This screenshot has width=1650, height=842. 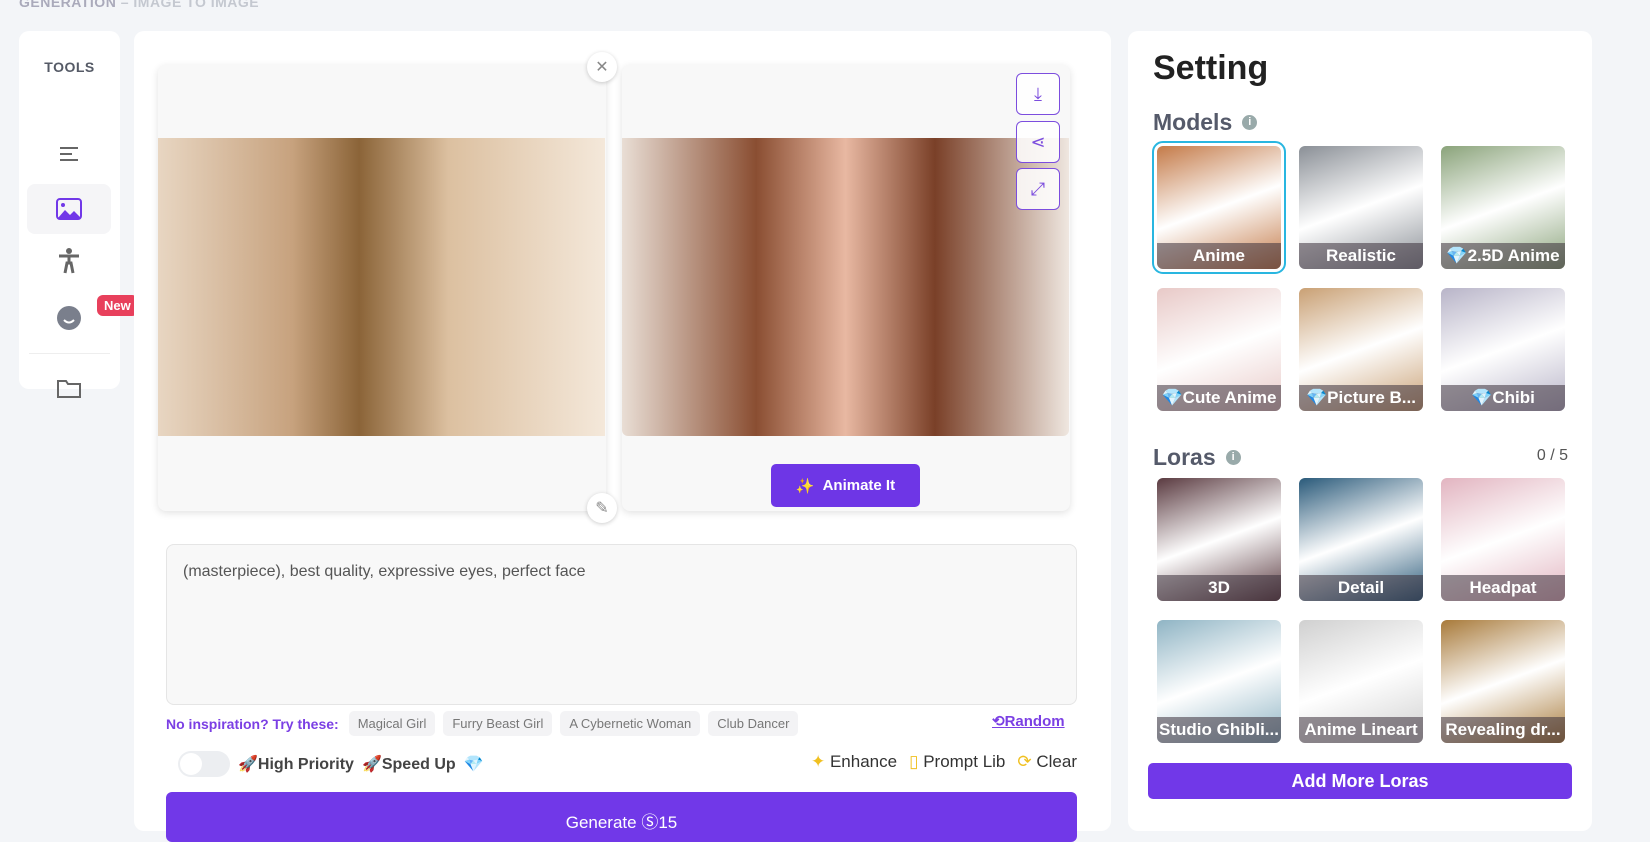 What do you see at coordinates (69, 388) in the screenshot?
I see `tool-folder-button` at bounding box center [69, 388].